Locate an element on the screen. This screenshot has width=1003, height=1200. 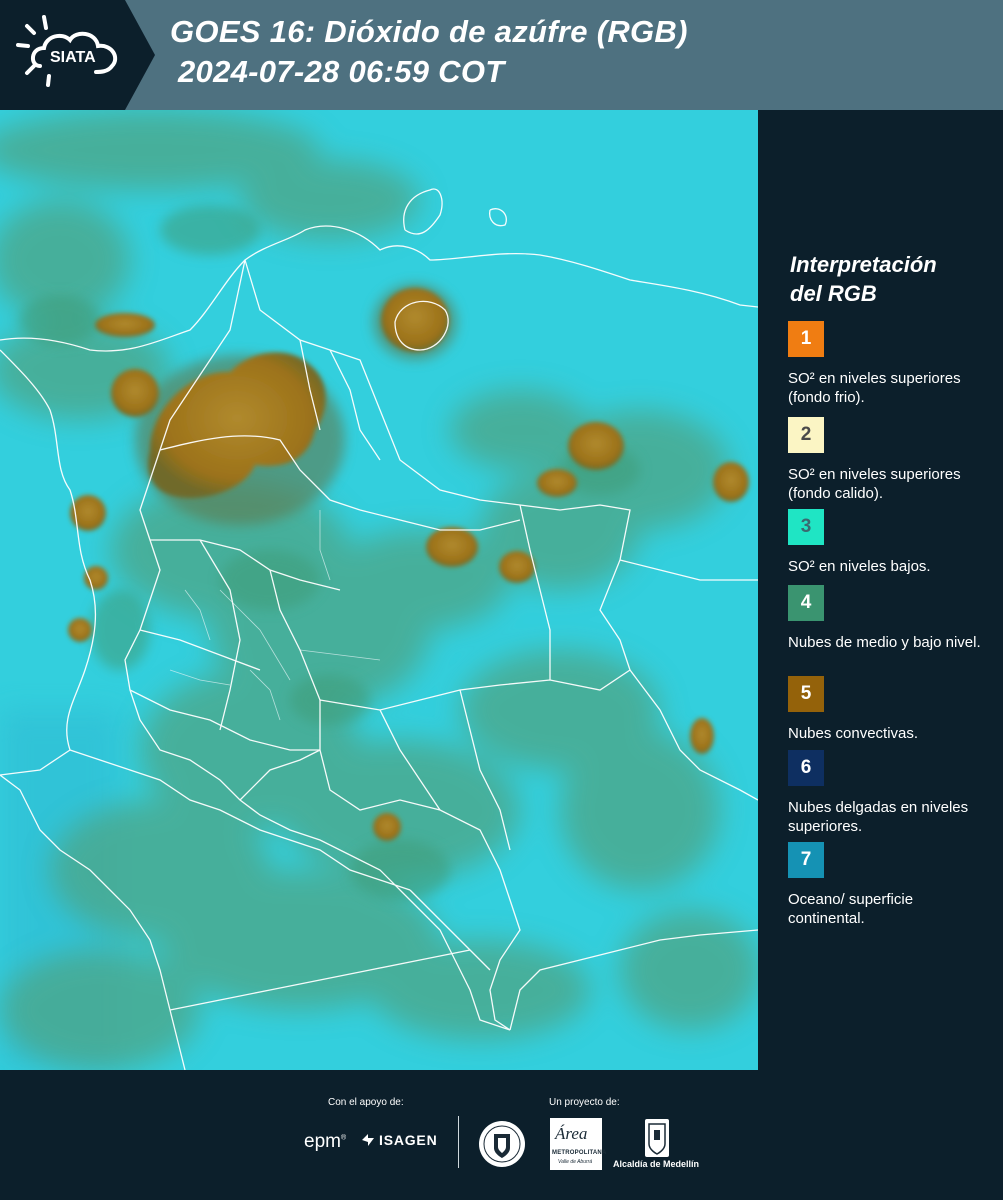
legend-number-3: 3 is located at coordinates (806, 526).